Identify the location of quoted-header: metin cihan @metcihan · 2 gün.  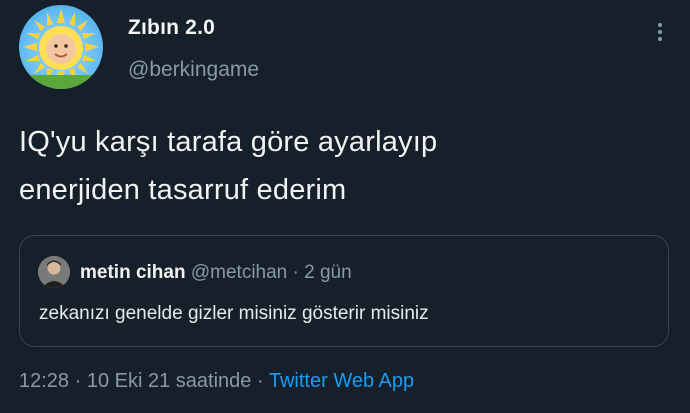
(216, 273).